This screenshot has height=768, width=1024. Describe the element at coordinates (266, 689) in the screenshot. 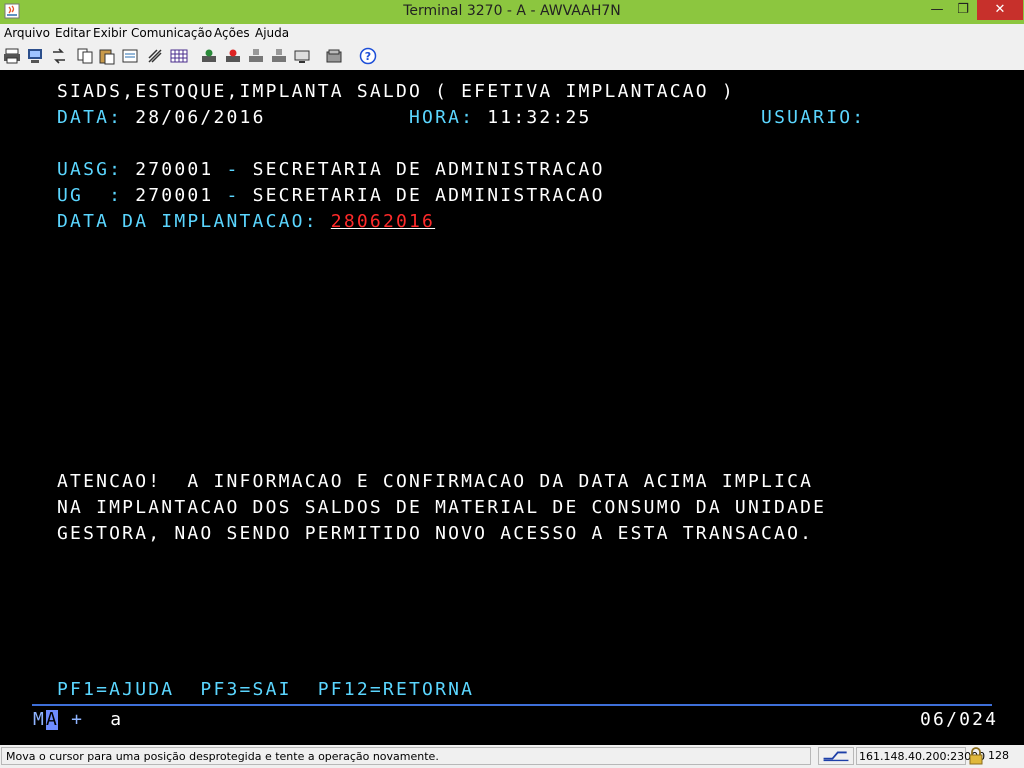

I see `pf-keys-line: PF1=AJUDA PF3=SAI PF12=RETORNA` at that location.